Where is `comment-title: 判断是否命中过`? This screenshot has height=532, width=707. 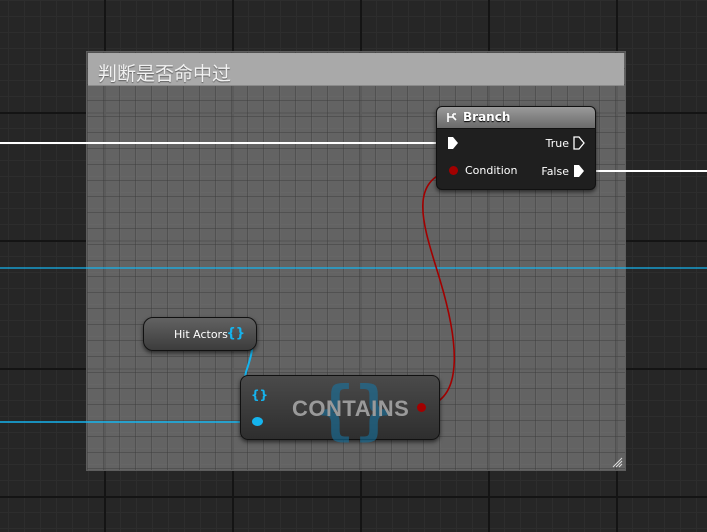
comment-title: 判断是否命中过 is located at coordinates (165, 74).